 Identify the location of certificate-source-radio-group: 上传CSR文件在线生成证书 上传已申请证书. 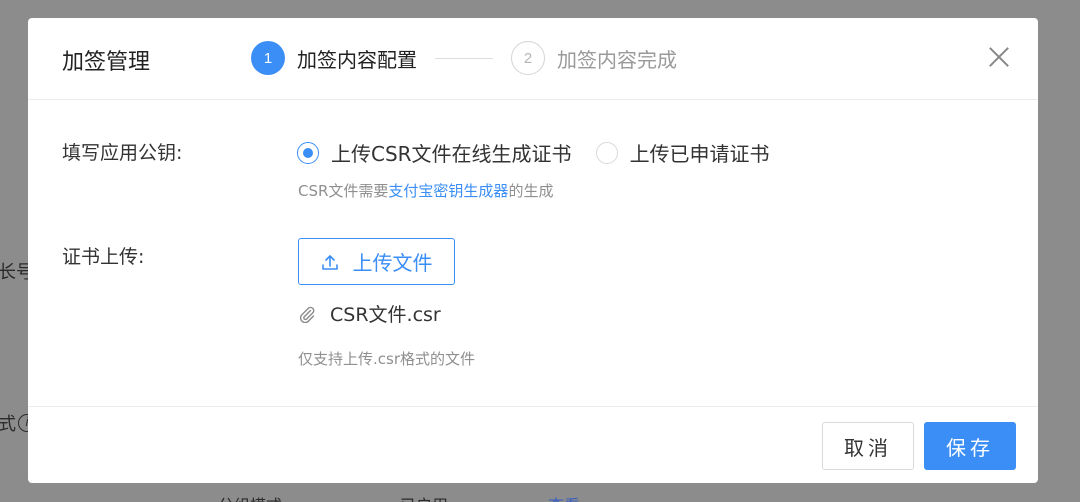
(533, 152).